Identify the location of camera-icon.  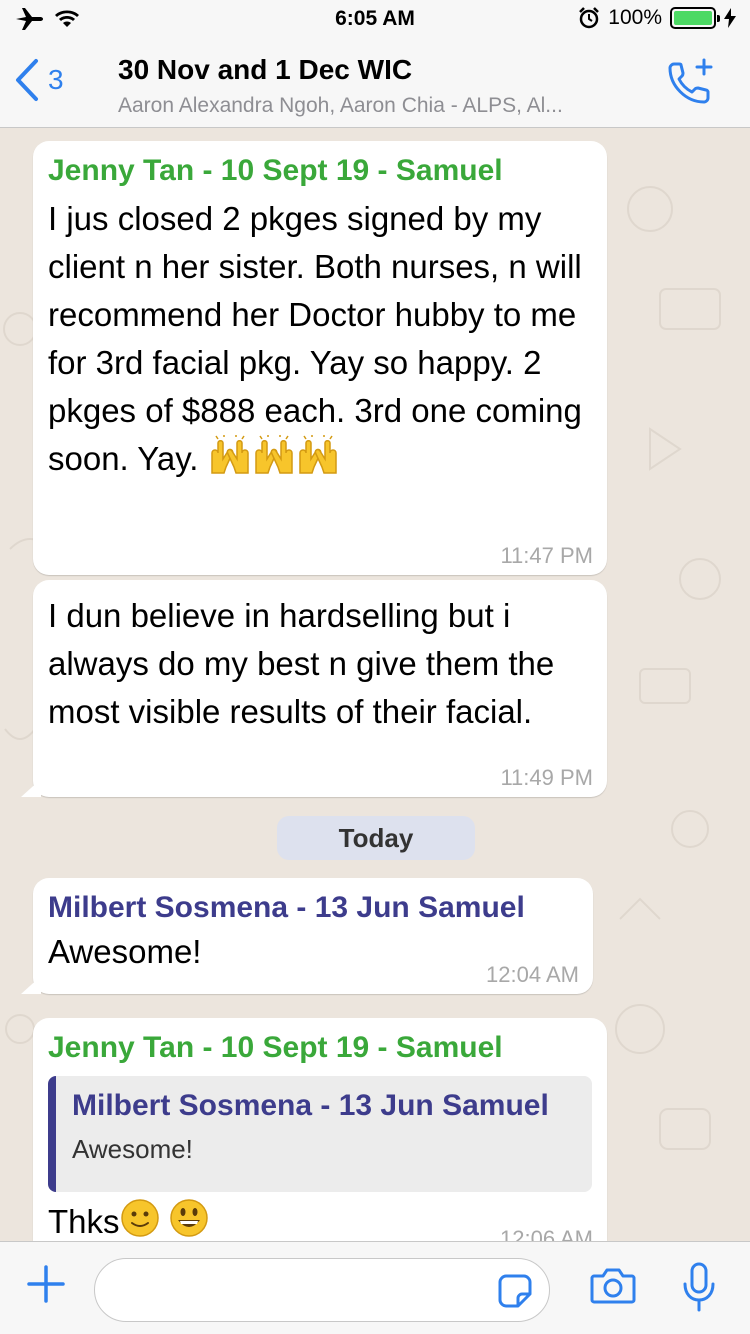
(613, 1286).